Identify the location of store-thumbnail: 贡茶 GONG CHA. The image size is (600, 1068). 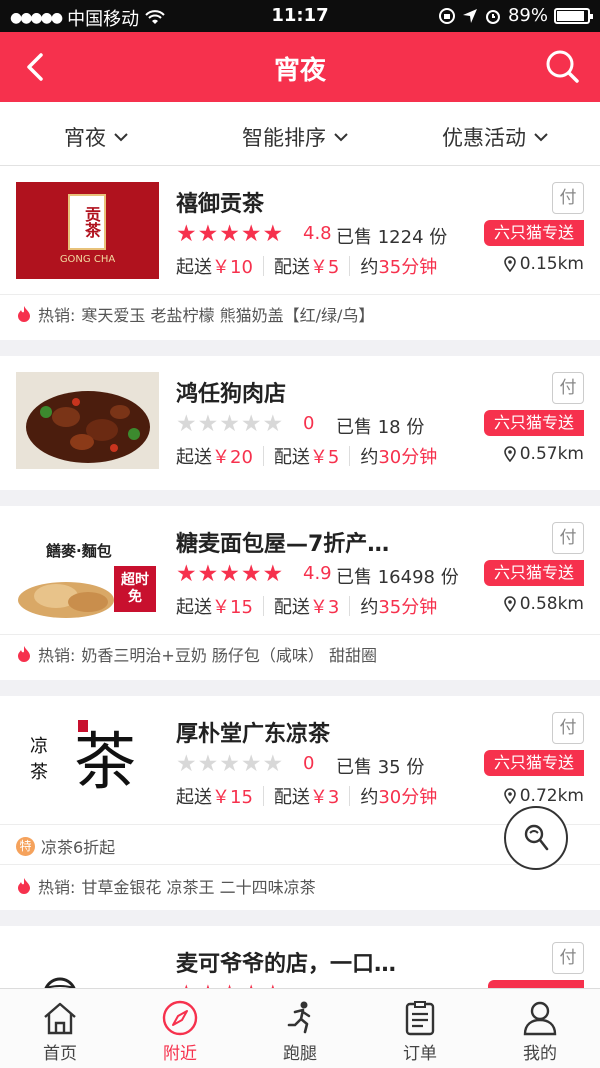
(87, 230).